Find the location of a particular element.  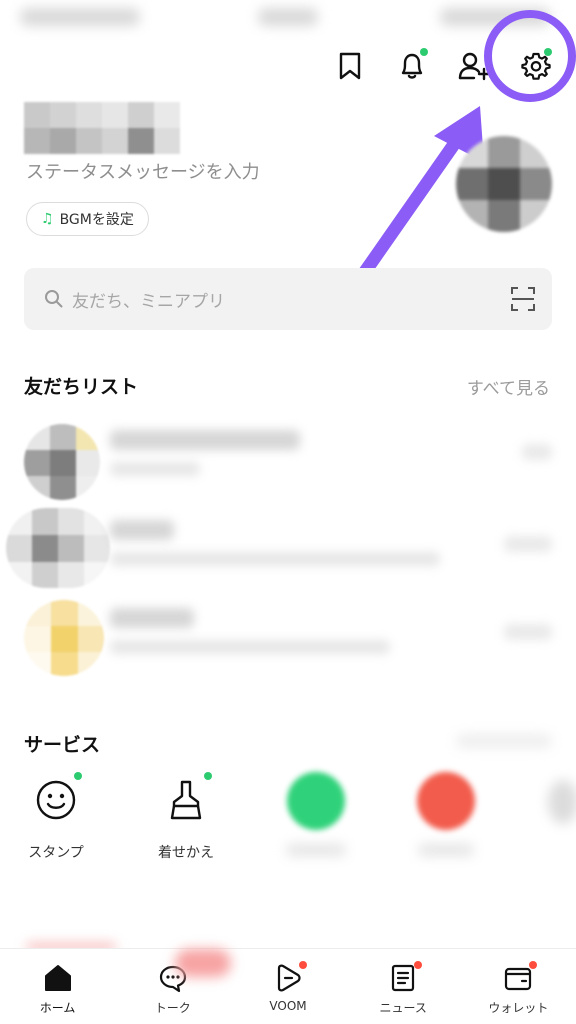

see-all-link: すべて見る is located at coordinates (508, 386).